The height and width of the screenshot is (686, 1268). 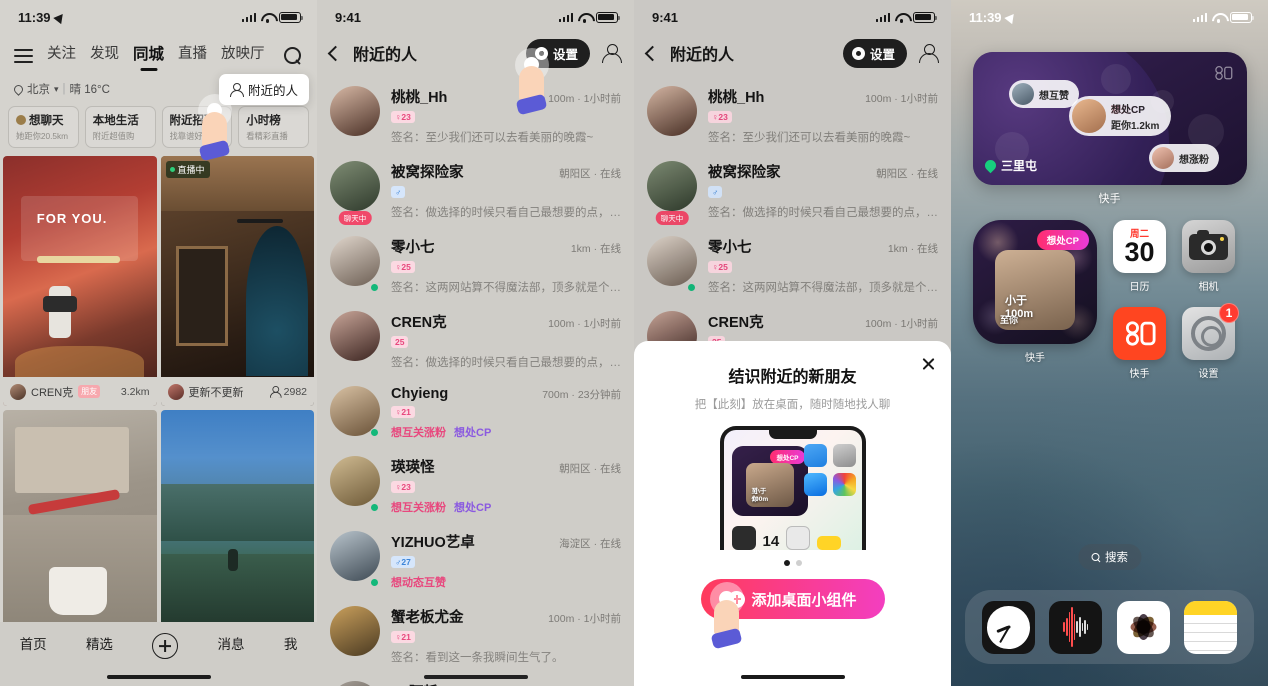 What do you see at coordinates (815, 484) in the screenshot?
I see `safari-icon` at bounding box center [815, 484].